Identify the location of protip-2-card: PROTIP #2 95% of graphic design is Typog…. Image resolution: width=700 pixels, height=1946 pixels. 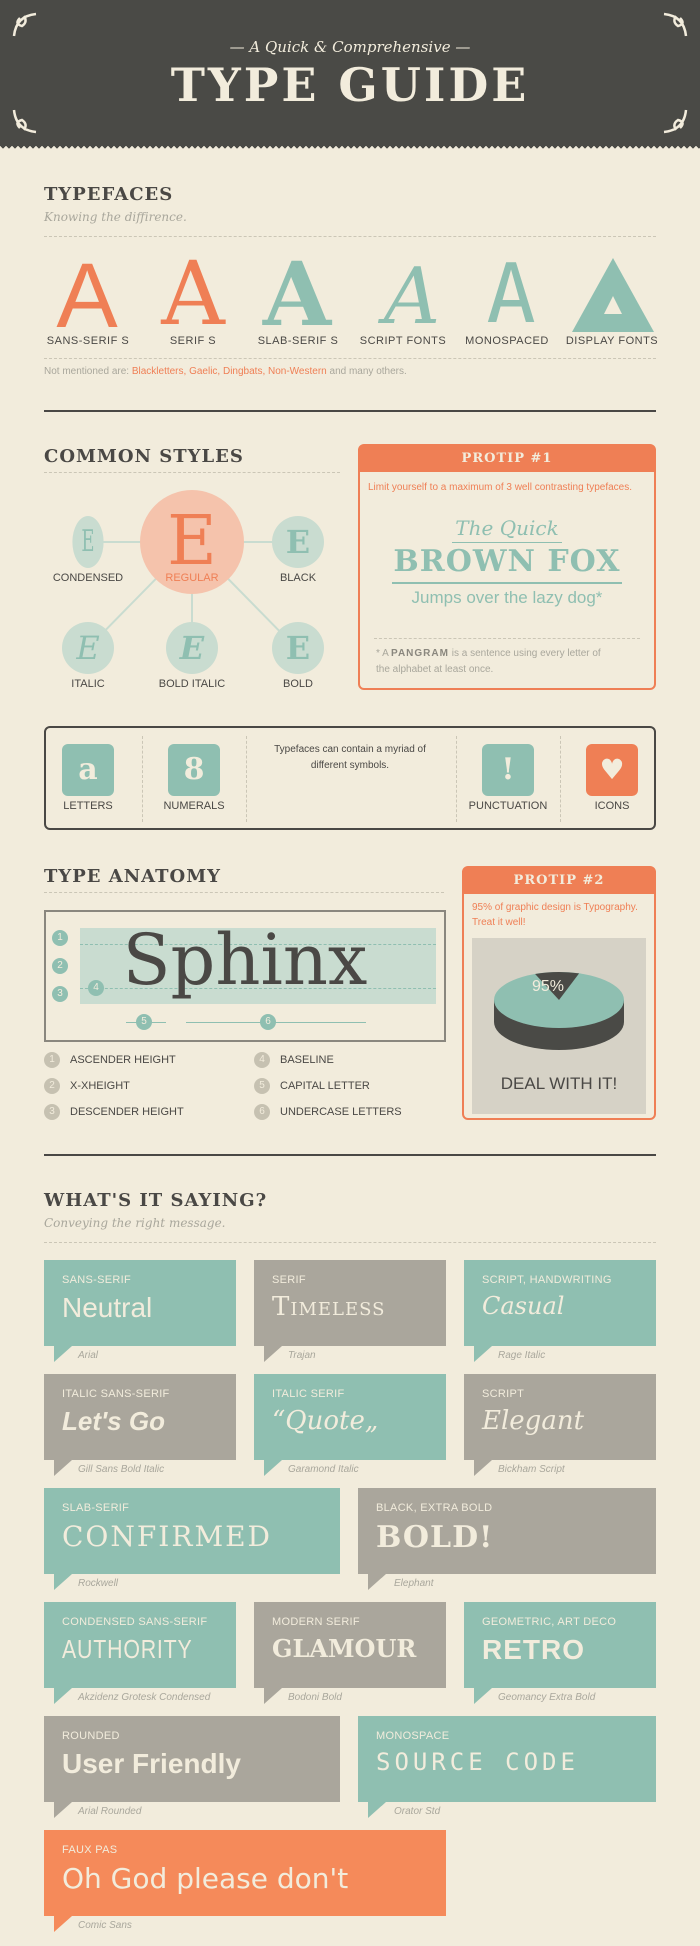
(559, 993).